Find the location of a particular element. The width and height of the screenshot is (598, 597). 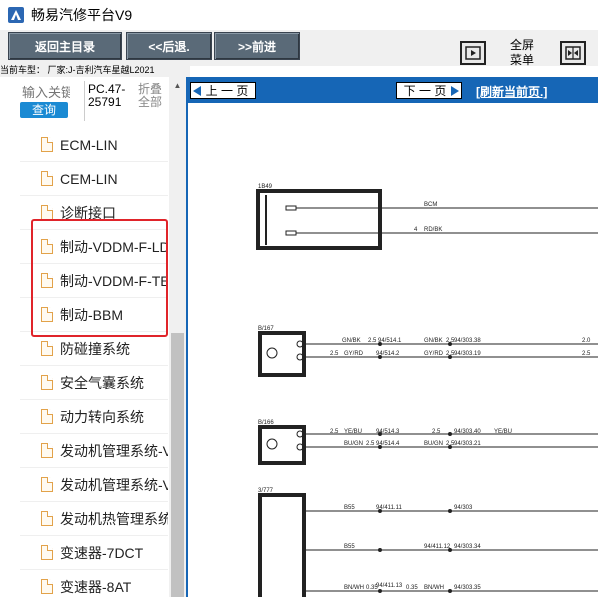

search-button: 查询 is located at coordinates (44, 110).